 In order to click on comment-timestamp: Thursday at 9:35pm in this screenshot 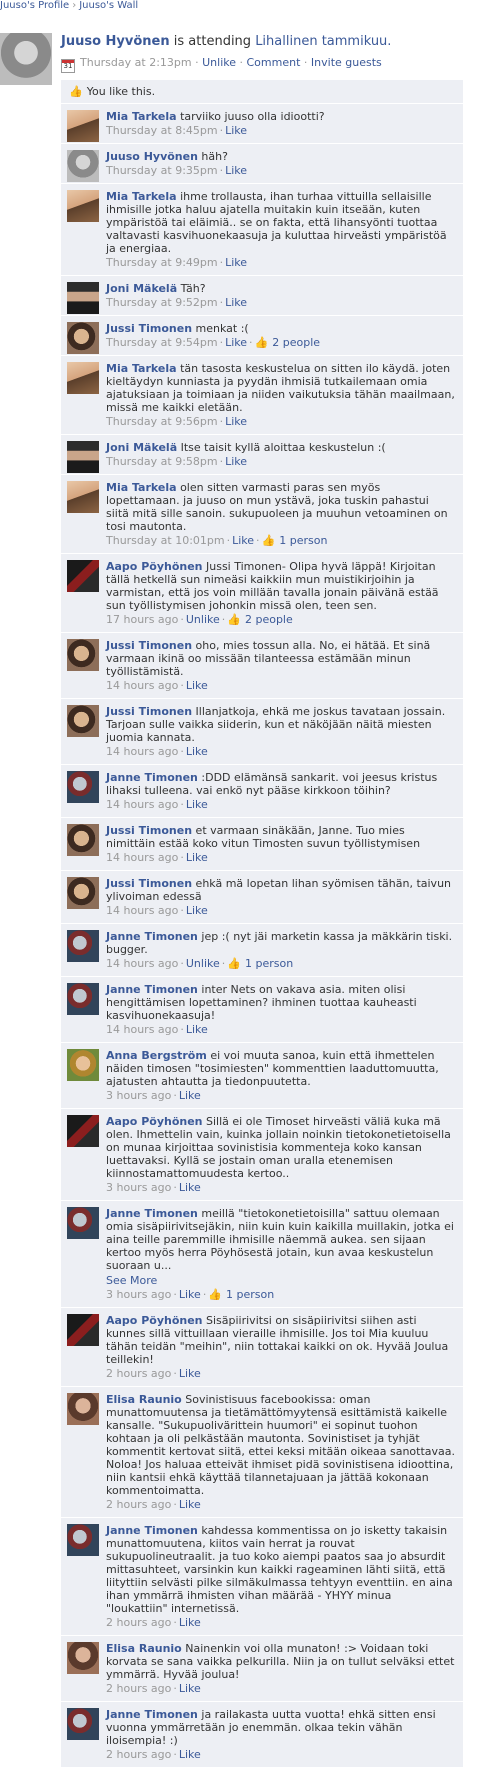, I will do `click(162, 170)`.